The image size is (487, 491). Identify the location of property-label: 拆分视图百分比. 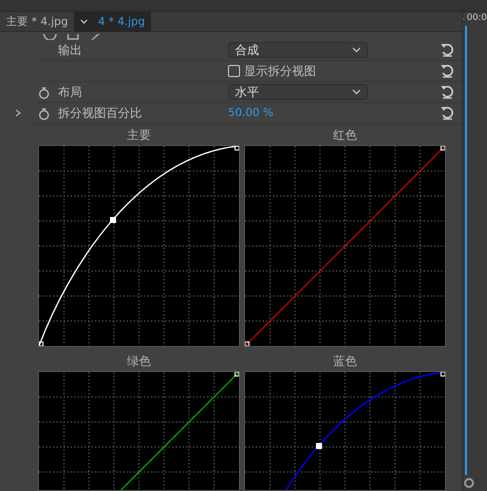
(100, 113).